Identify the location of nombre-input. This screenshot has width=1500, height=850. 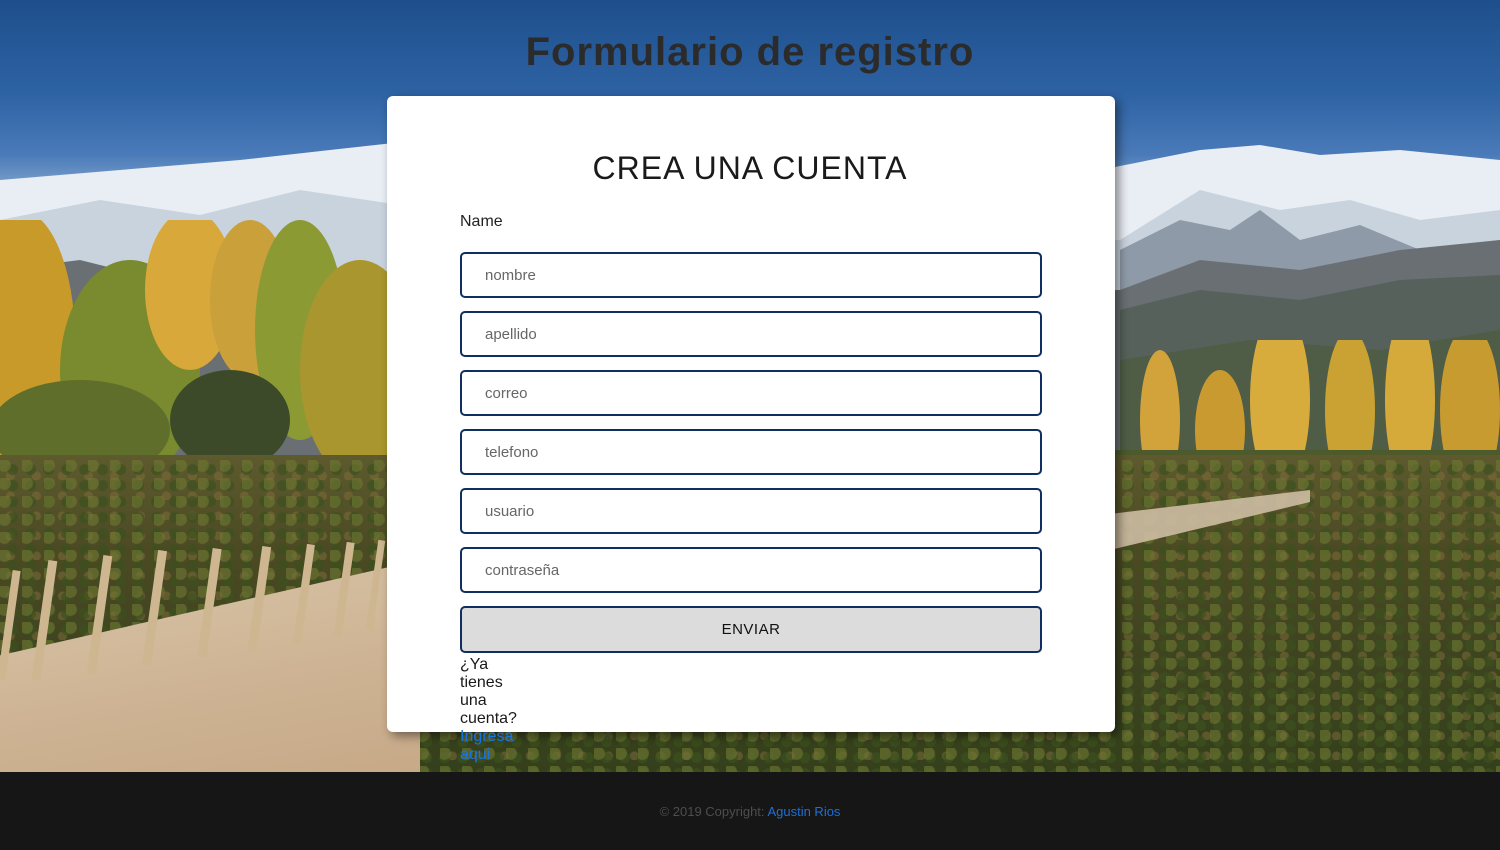
(751, 275).